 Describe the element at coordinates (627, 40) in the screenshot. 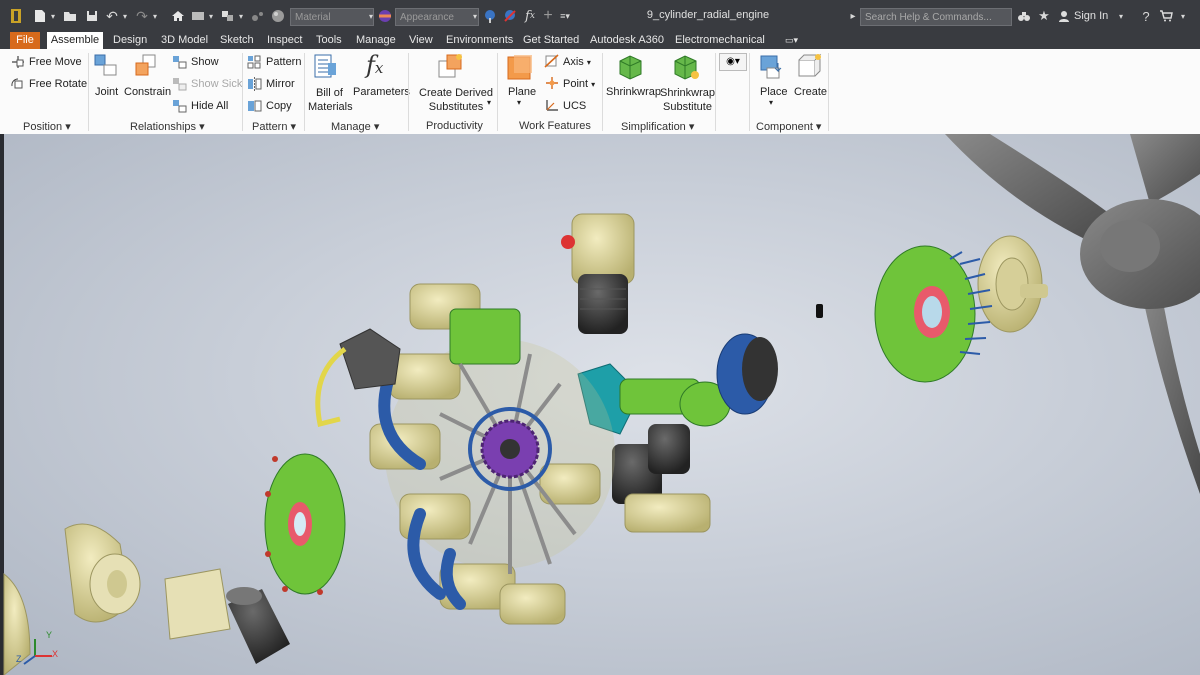

I see `tab-autodesk-a360: Autodesk A360` at that location.